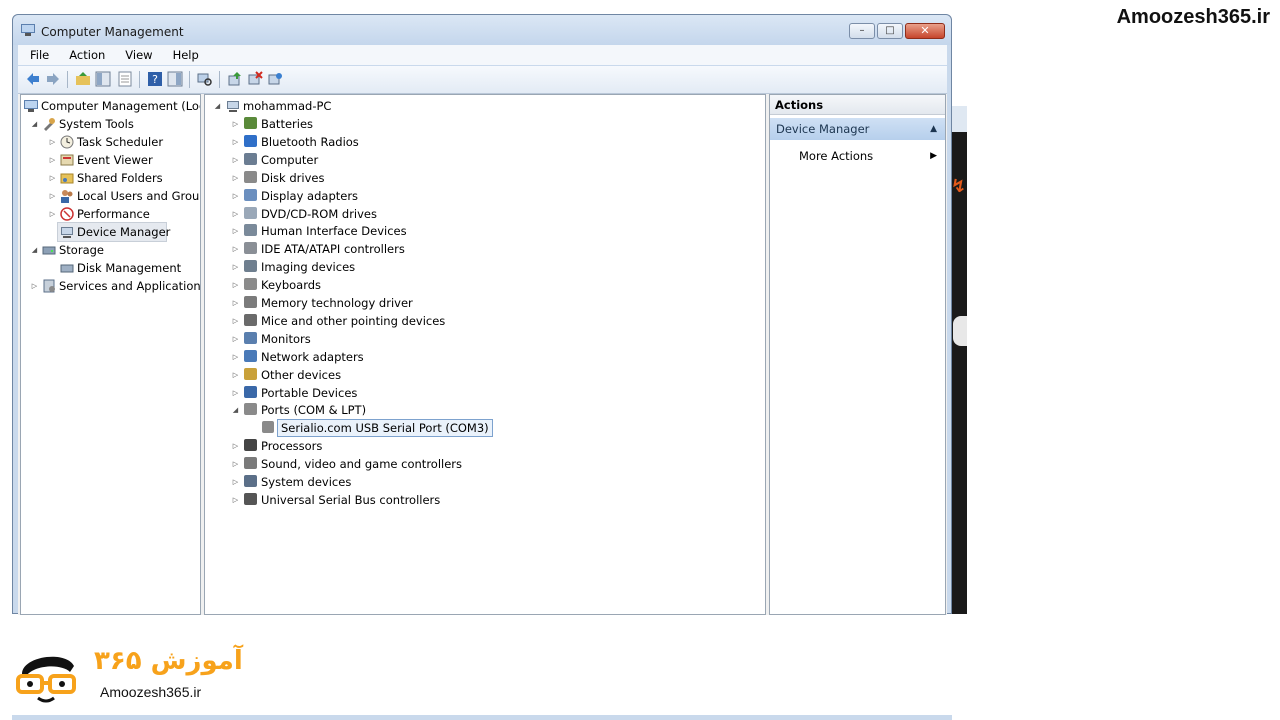 This screenshot has width=1280, height=720. Describe the element at coordinates (184, 55) in the screenshot. I see `menu-help: Help` at that location.